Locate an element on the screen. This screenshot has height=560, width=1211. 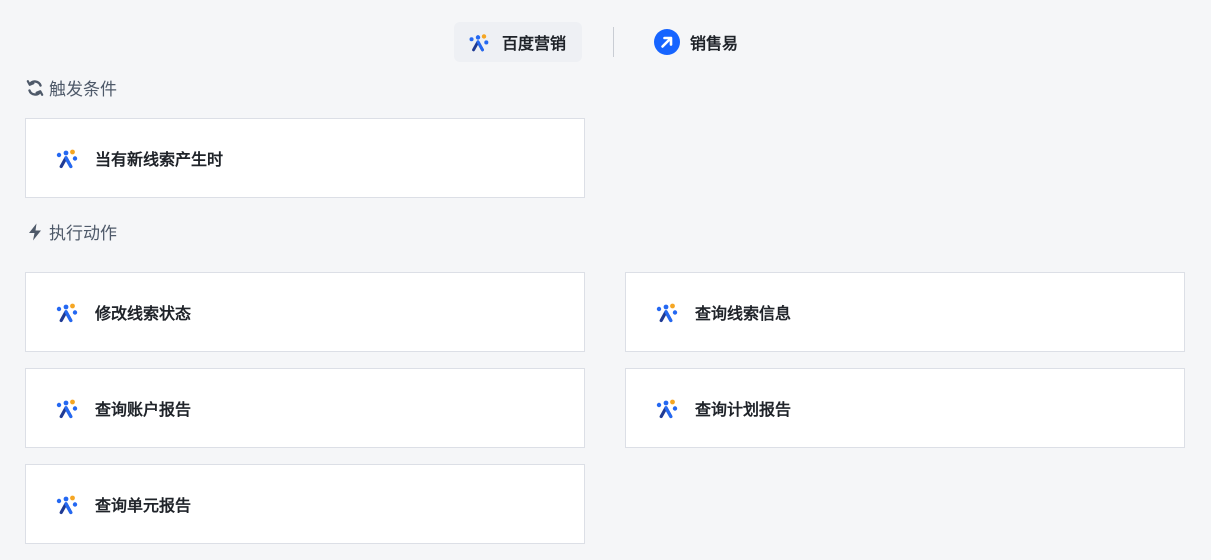
tab-label: 百度营销 is located at coordinates (534, 43).